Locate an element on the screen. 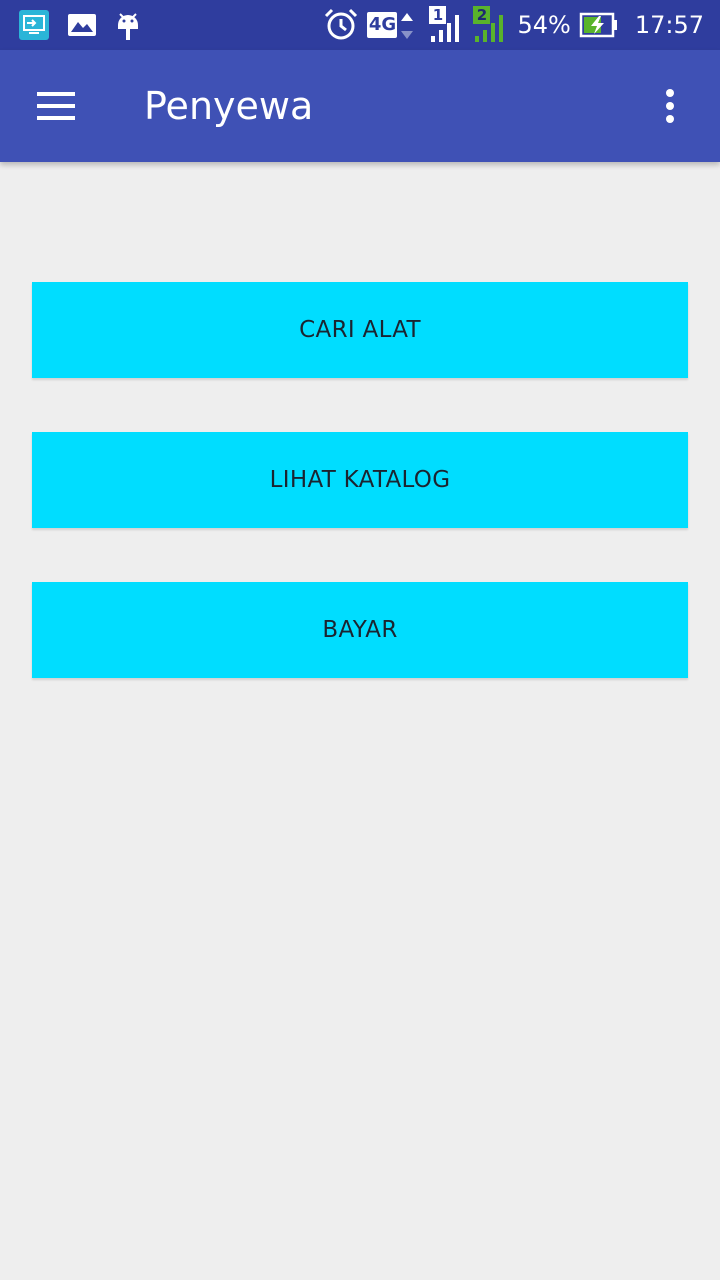  data-arrows-icon is located at coordinates (407, 26).